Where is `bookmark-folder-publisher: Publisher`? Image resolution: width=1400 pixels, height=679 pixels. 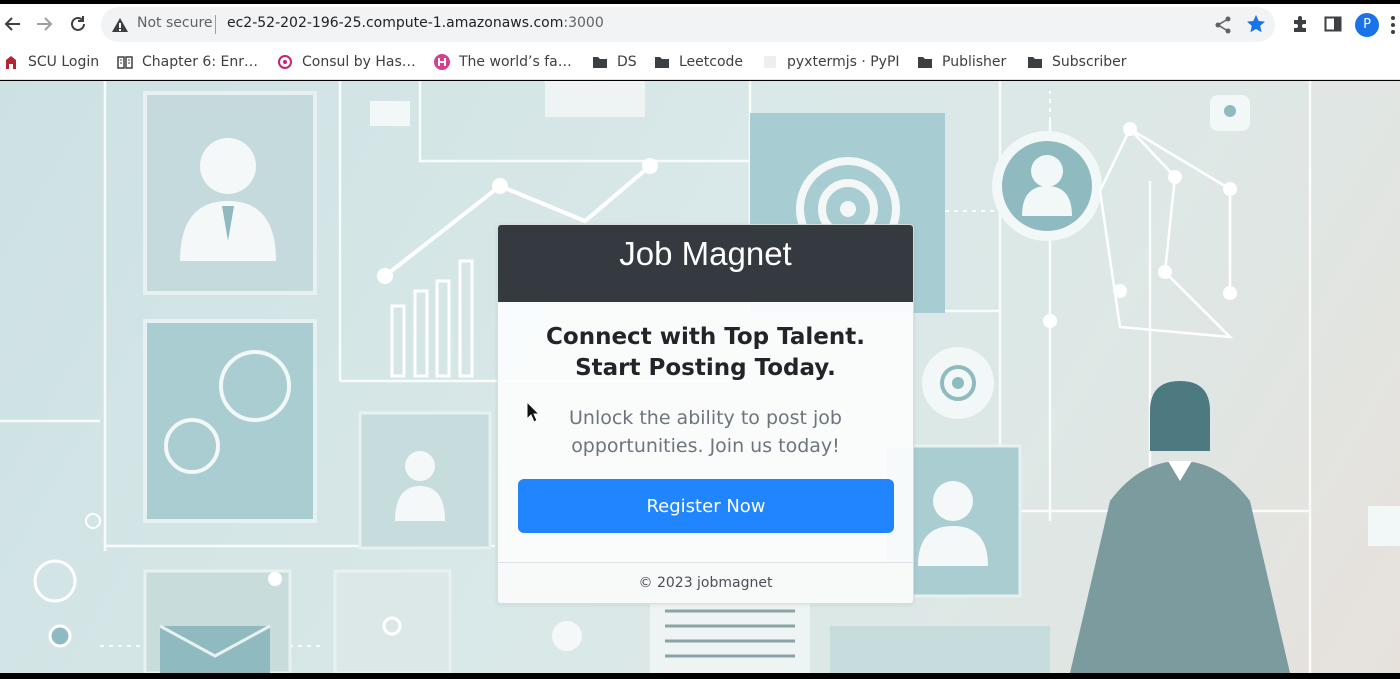
bookmark-folder-publisher: Publisher is located at coordinates (961, 62).